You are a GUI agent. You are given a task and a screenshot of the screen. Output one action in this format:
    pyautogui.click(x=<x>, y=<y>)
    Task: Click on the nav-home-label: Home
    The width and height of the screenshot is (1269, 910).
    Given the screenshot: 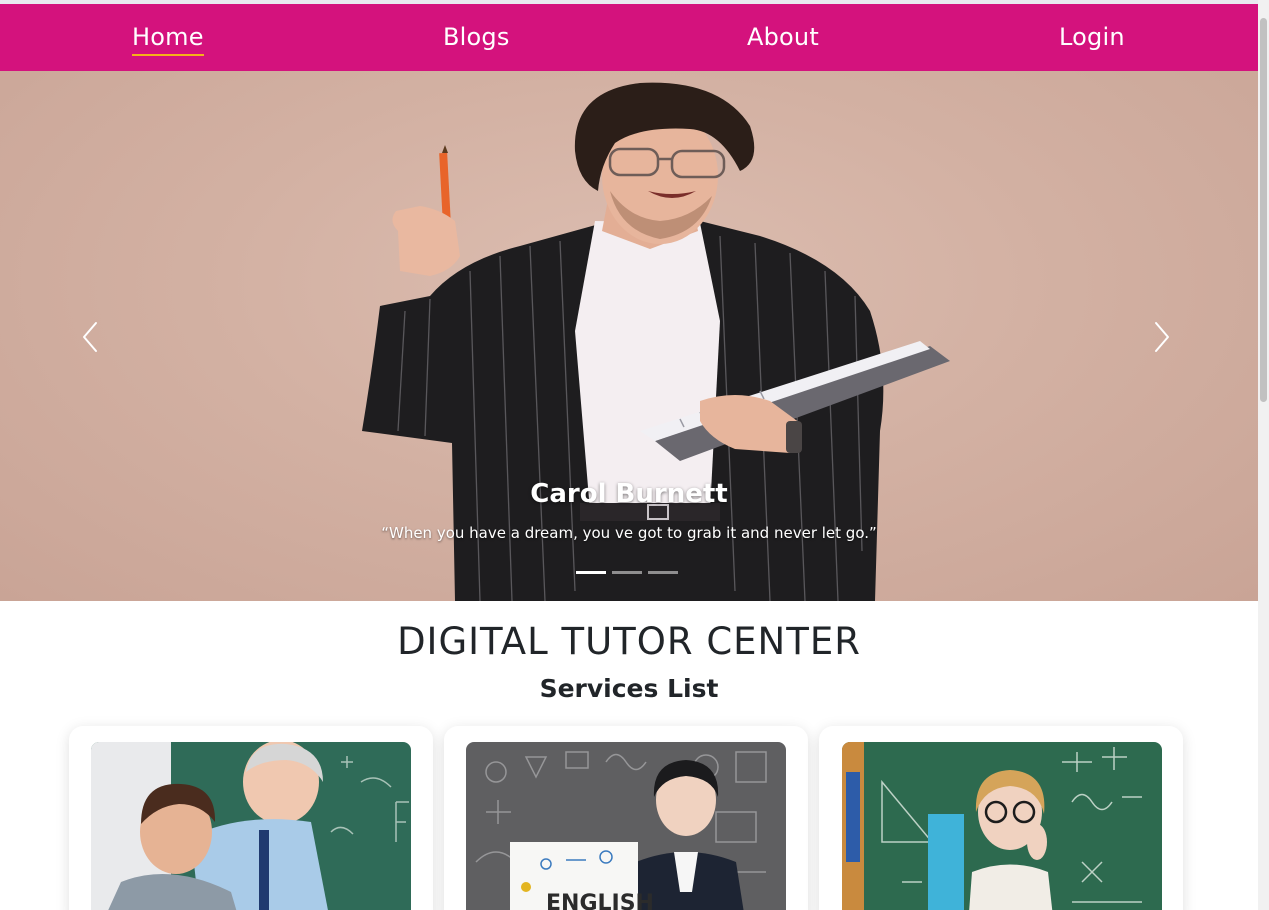 What is the action you would take?
    pyautogui.click(x=168, y=37)
    